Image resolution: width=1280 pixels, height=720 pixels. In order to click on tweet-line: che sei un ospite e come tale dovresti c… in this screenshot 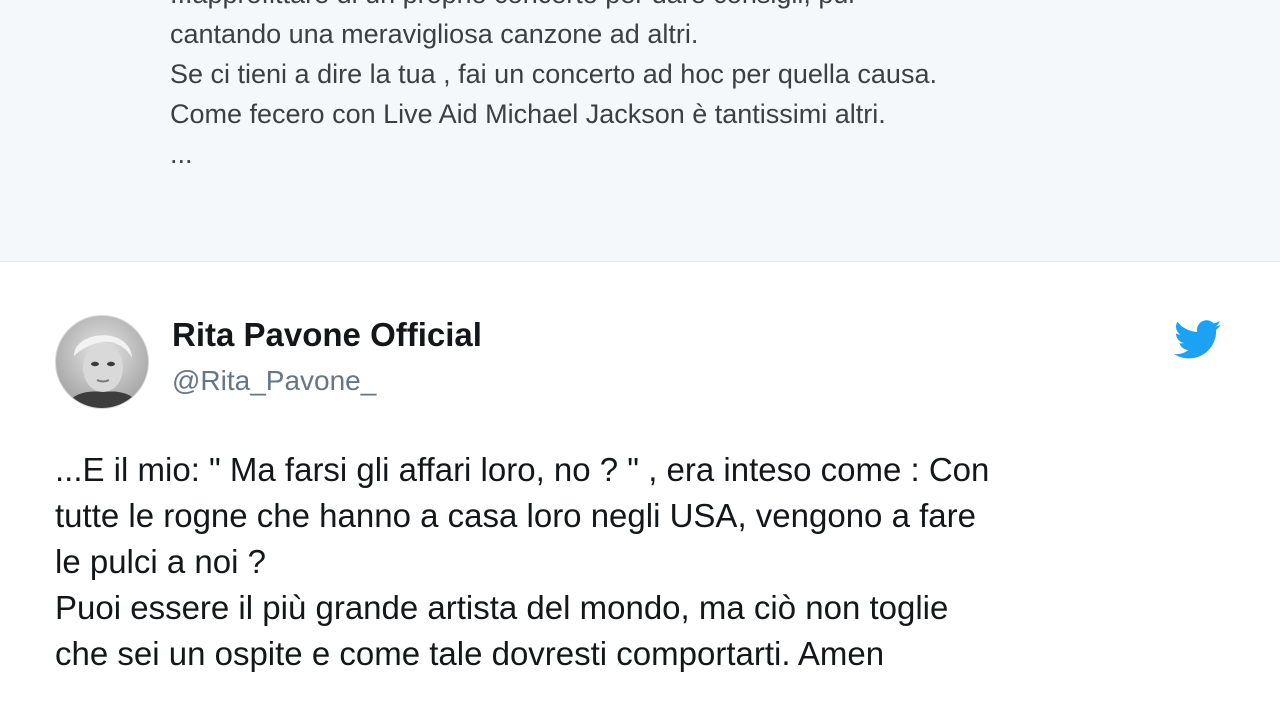, I will do `click(470, 653)`.